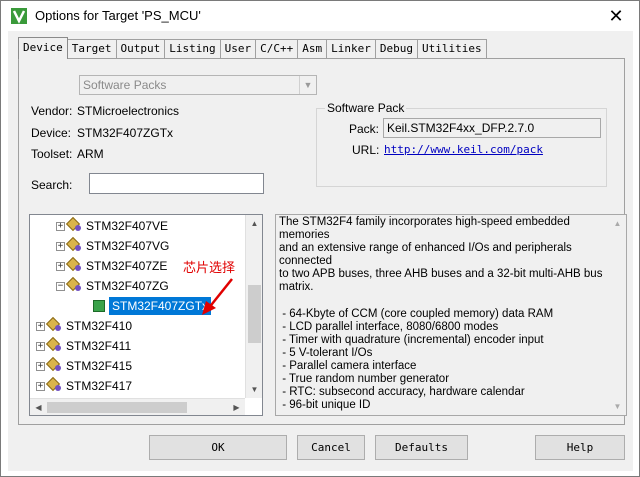 This screenshot has width=640, height=477. I want to click on cancel-button: Cancel, so click(331, 447).